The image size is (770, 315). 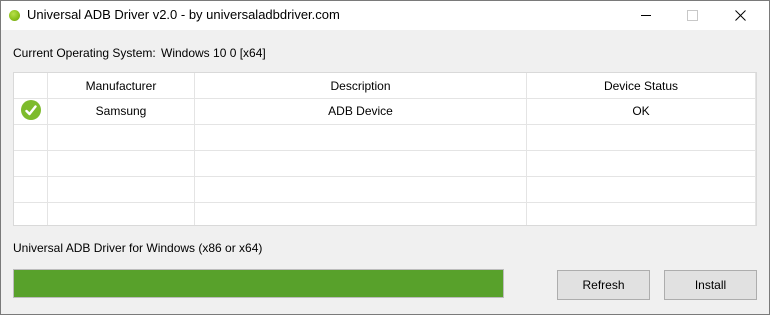 I want to click on os-value: Windows 10 0 [x64], so click(x=213, y=53).